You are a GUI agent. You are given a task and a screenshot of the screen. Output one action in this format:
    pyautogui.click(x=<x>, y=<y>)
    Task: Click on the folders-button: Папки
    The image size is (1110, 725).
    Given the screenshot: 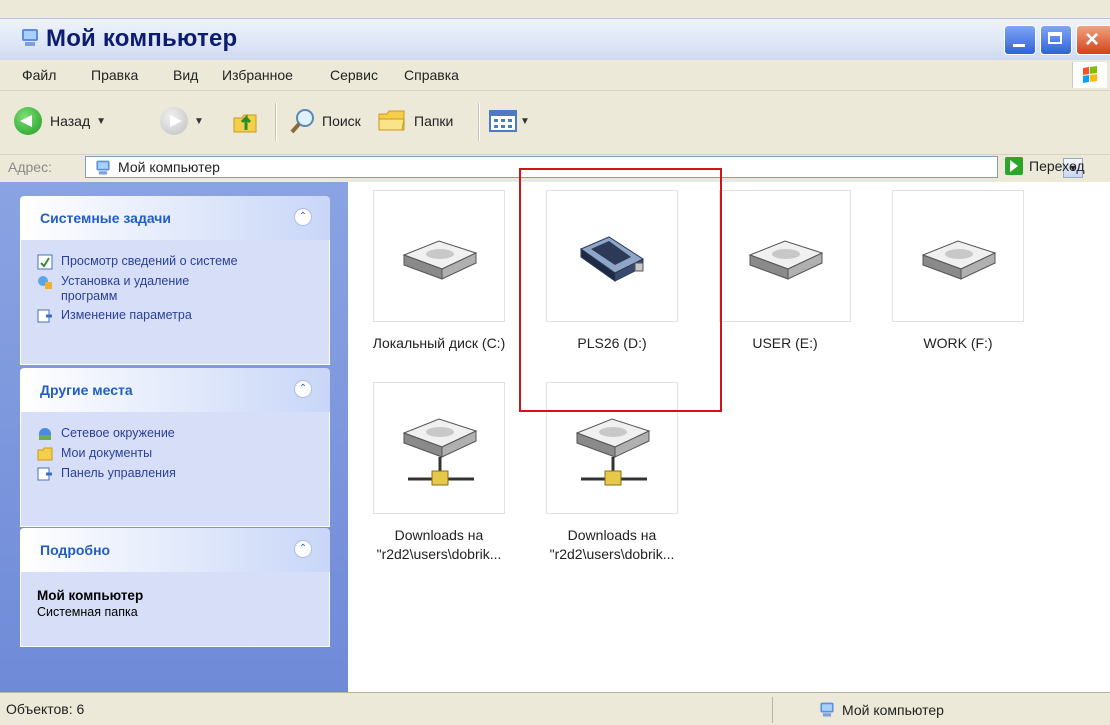 What is the action you would take?
    pyautogui.click(x=414, y=121)
    